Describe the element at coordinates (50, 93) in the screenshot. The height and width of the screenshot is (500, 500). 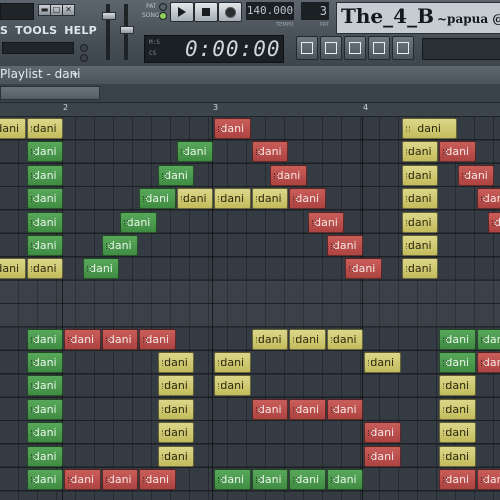
I see `pattern-selector` at that location.